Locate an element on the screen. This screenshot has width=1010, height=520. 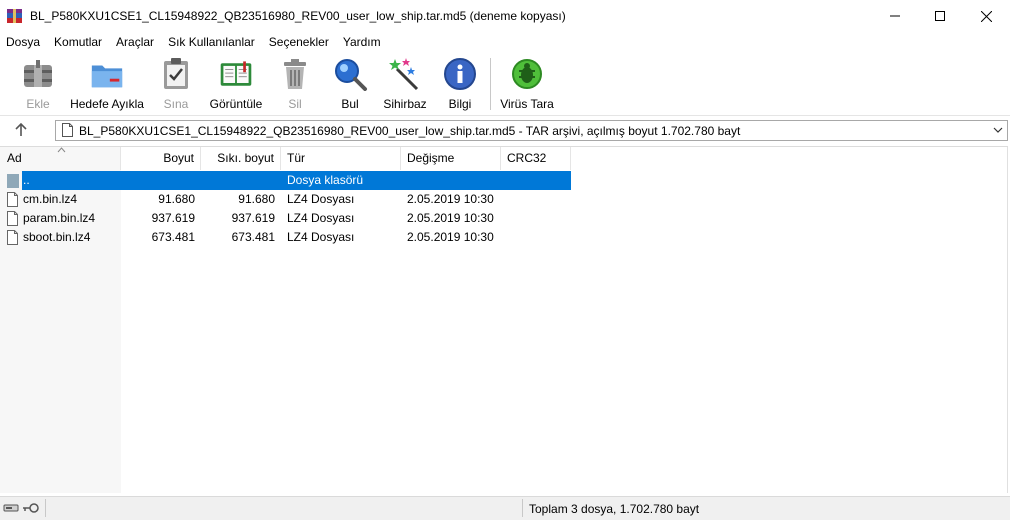
document-icon is located at coordinates (67, 130).